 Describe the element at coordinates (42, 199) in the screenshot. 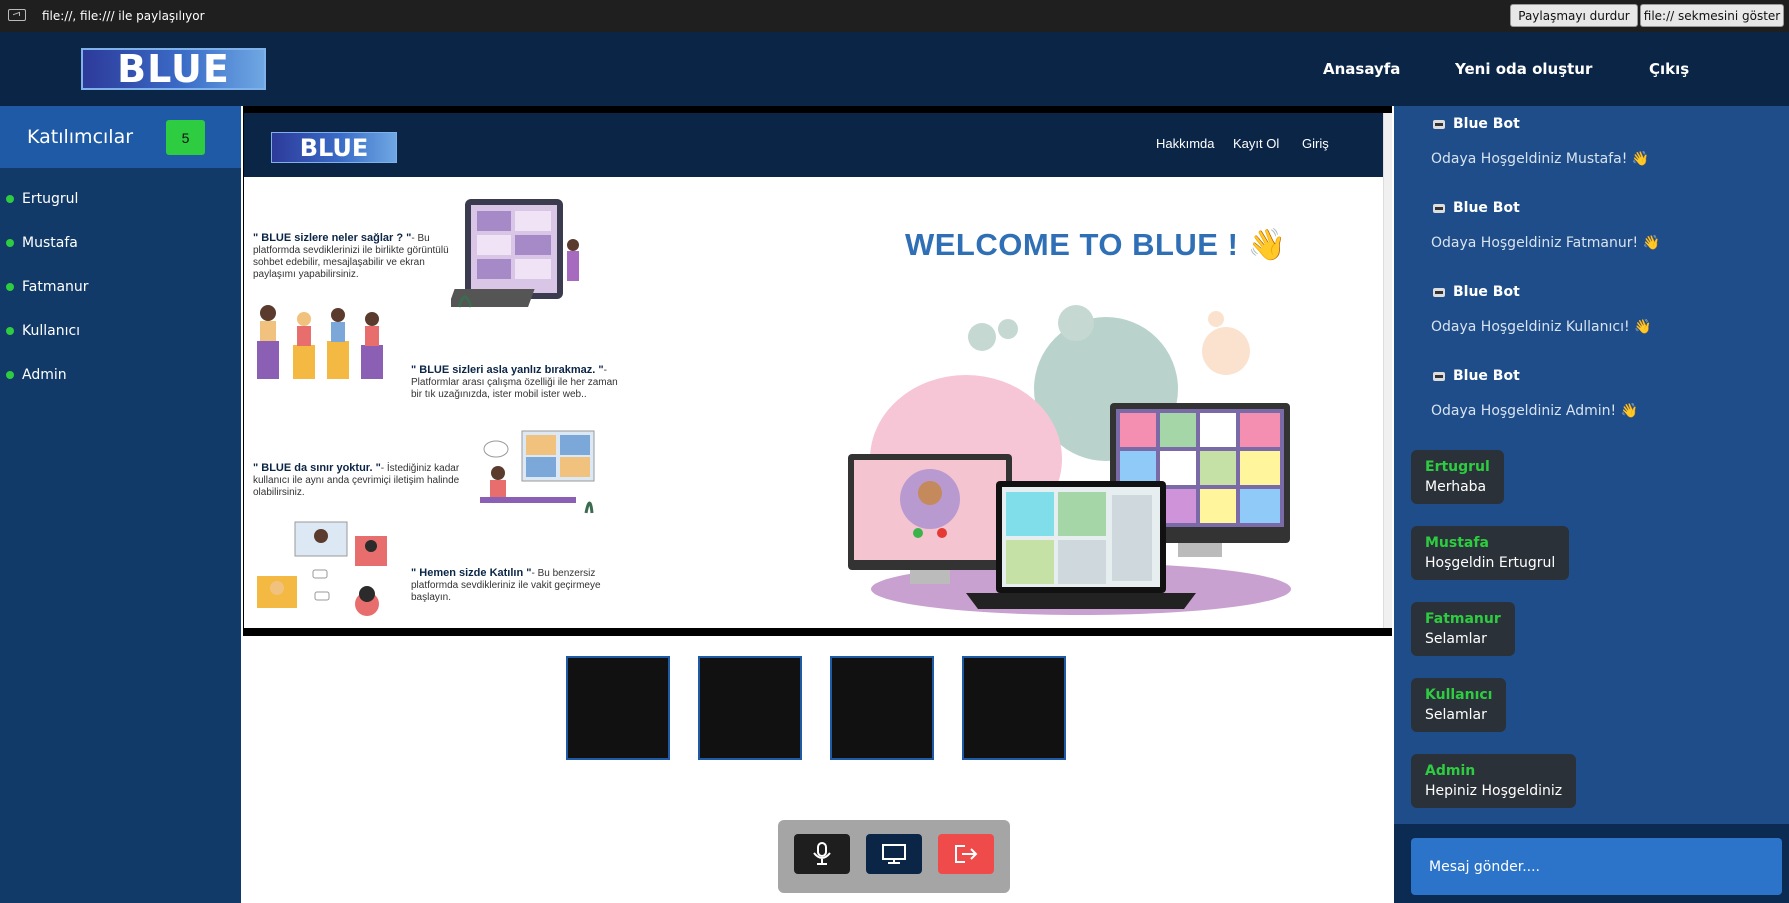

I see `participant-item: Ertugrul` at that location.